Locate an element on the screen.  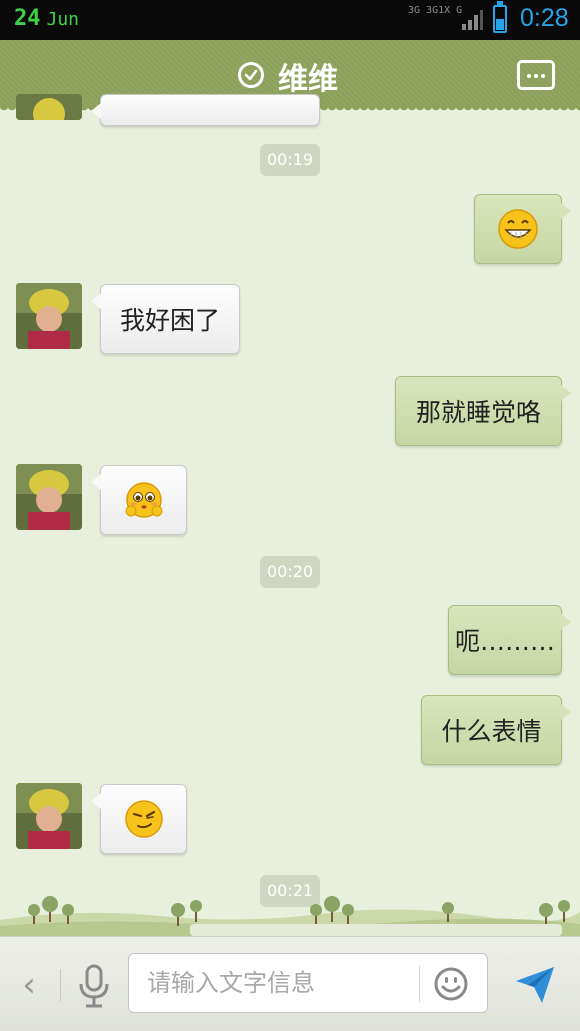
status-date-day: 24 is located at coordinates (27, 18).